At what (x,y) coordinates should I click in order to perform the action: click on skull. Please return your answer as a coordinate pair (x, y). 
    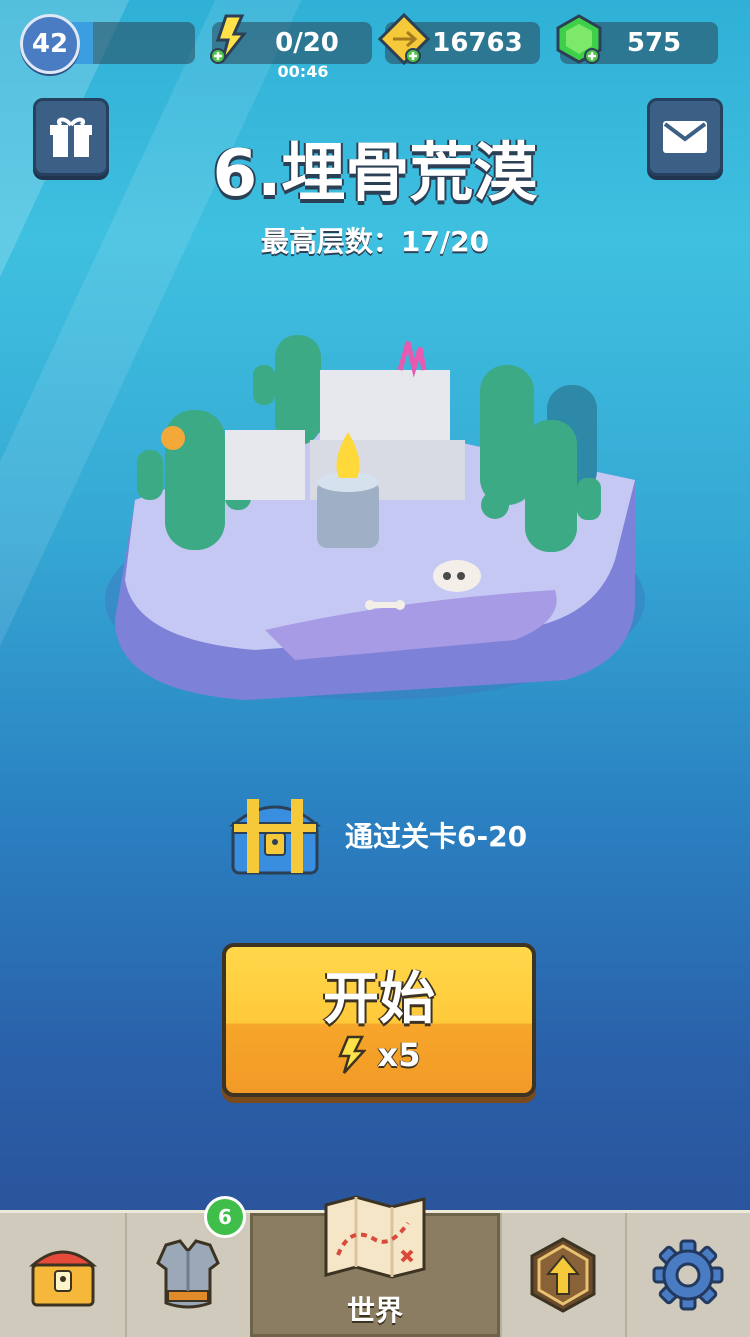
    Looking at the image, I should click on (457, 576).